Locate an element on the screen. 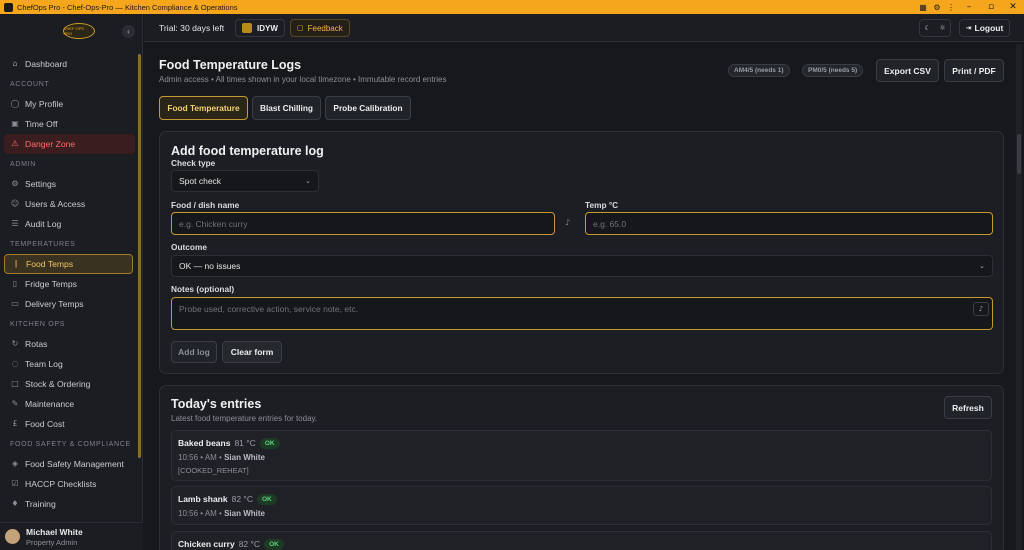  entries-title: Today's entries is located at coordinates (216, 404).